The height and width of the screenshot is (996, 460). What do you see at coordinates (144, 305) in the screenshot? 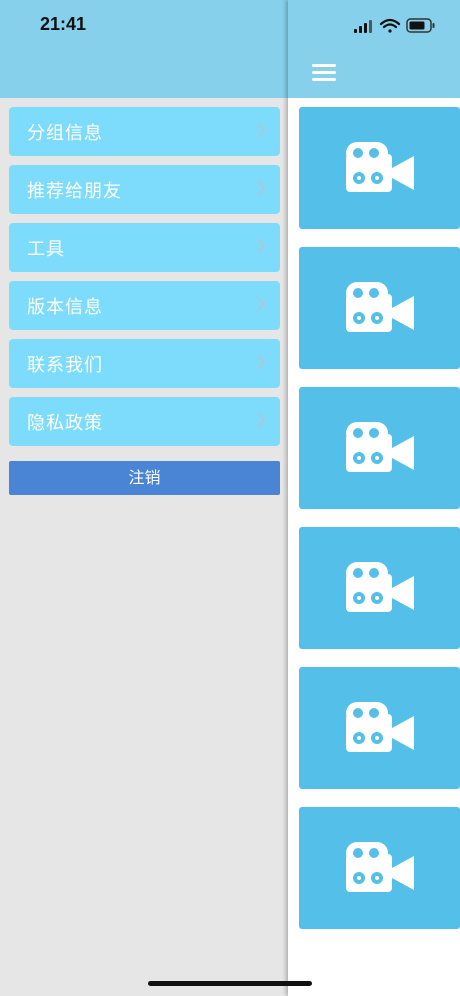
I see `menu-item-version: 版本信息` at bounding box center [144, 305].